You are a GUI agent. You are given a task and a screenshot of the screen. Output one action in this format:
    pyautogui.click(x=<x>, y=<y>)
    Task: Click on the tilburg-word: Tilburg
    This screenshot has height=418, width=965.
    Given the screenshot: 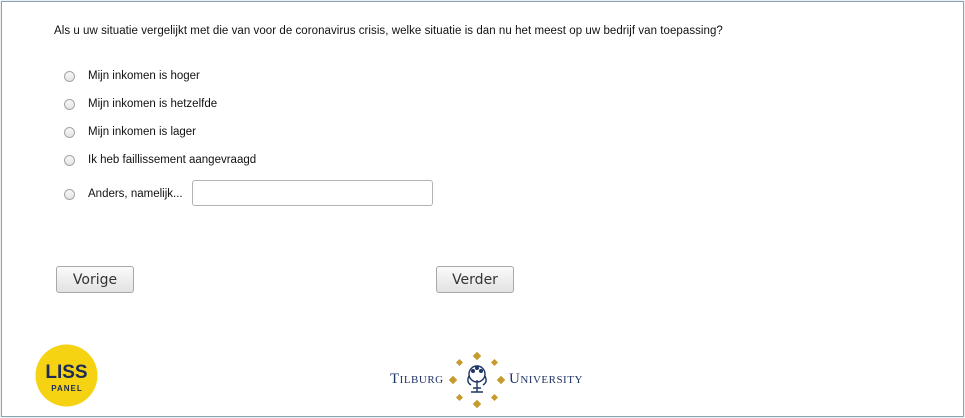 What is the action you would take?
    pyautogui.click(x=417, y=379)
    